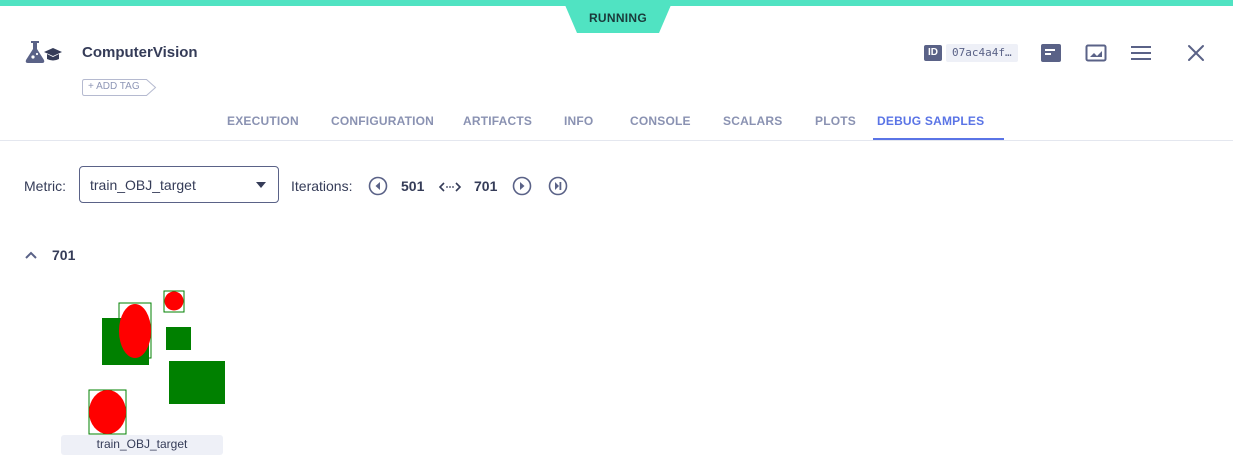 This screenshot has height=475, width=1233. Describe the element at coordinates (497, 121) in the screenshot. I see `tab-artifacts: ARTIFACTS` at that location.